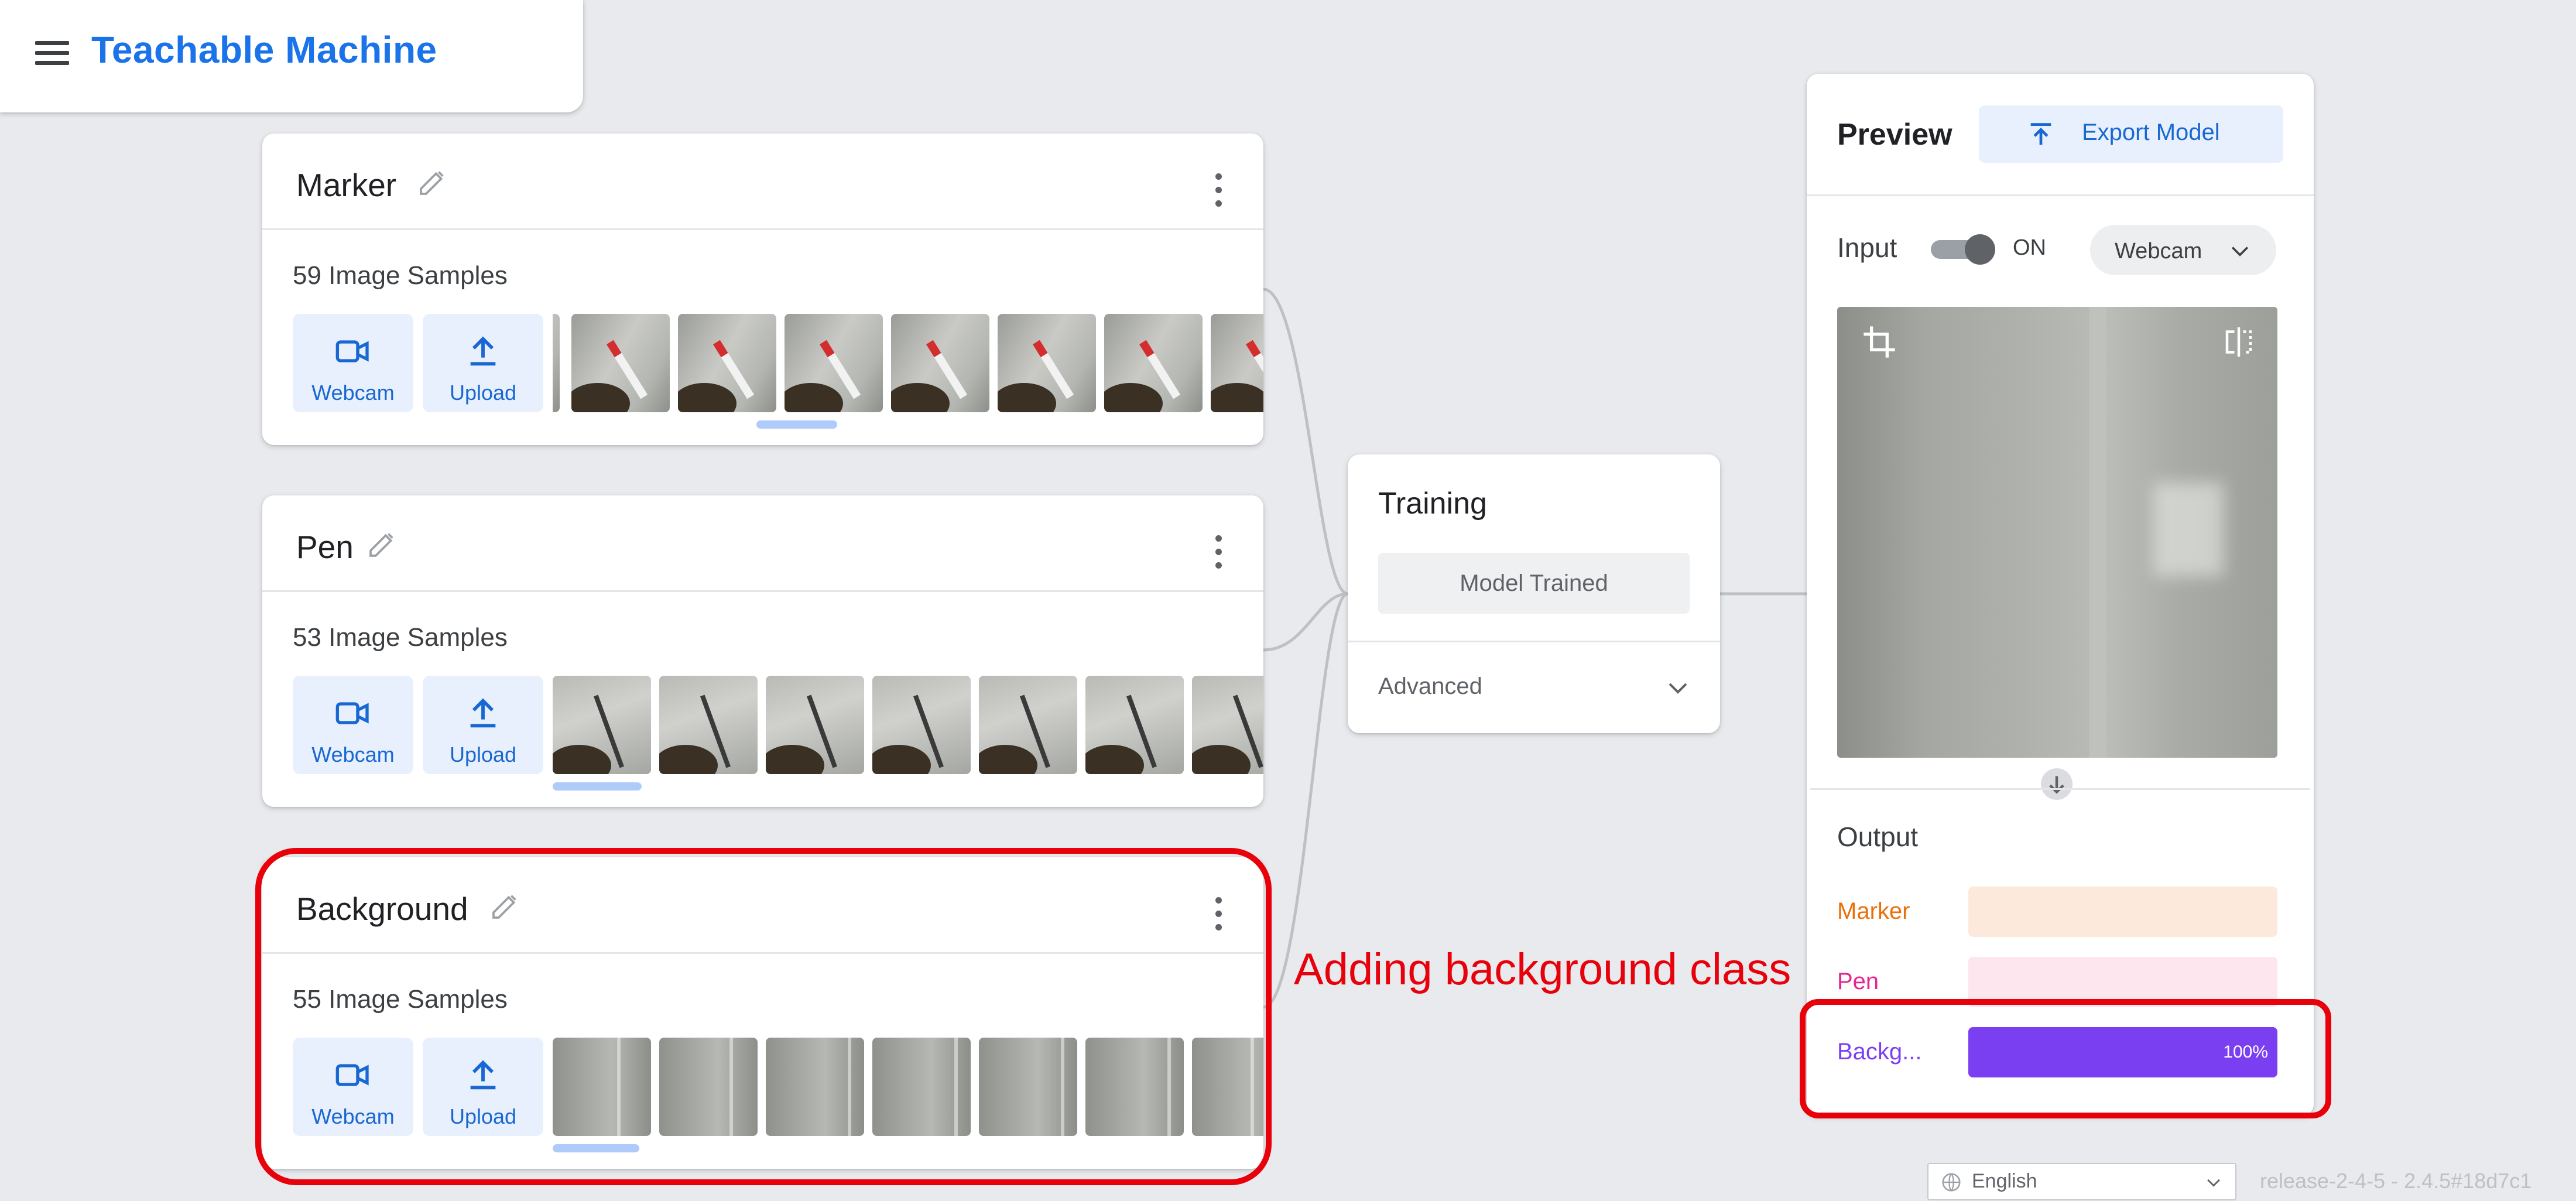  Describe the element at coordinates (1963, 249) in the screenshot. I see `input-toggle` at that location.